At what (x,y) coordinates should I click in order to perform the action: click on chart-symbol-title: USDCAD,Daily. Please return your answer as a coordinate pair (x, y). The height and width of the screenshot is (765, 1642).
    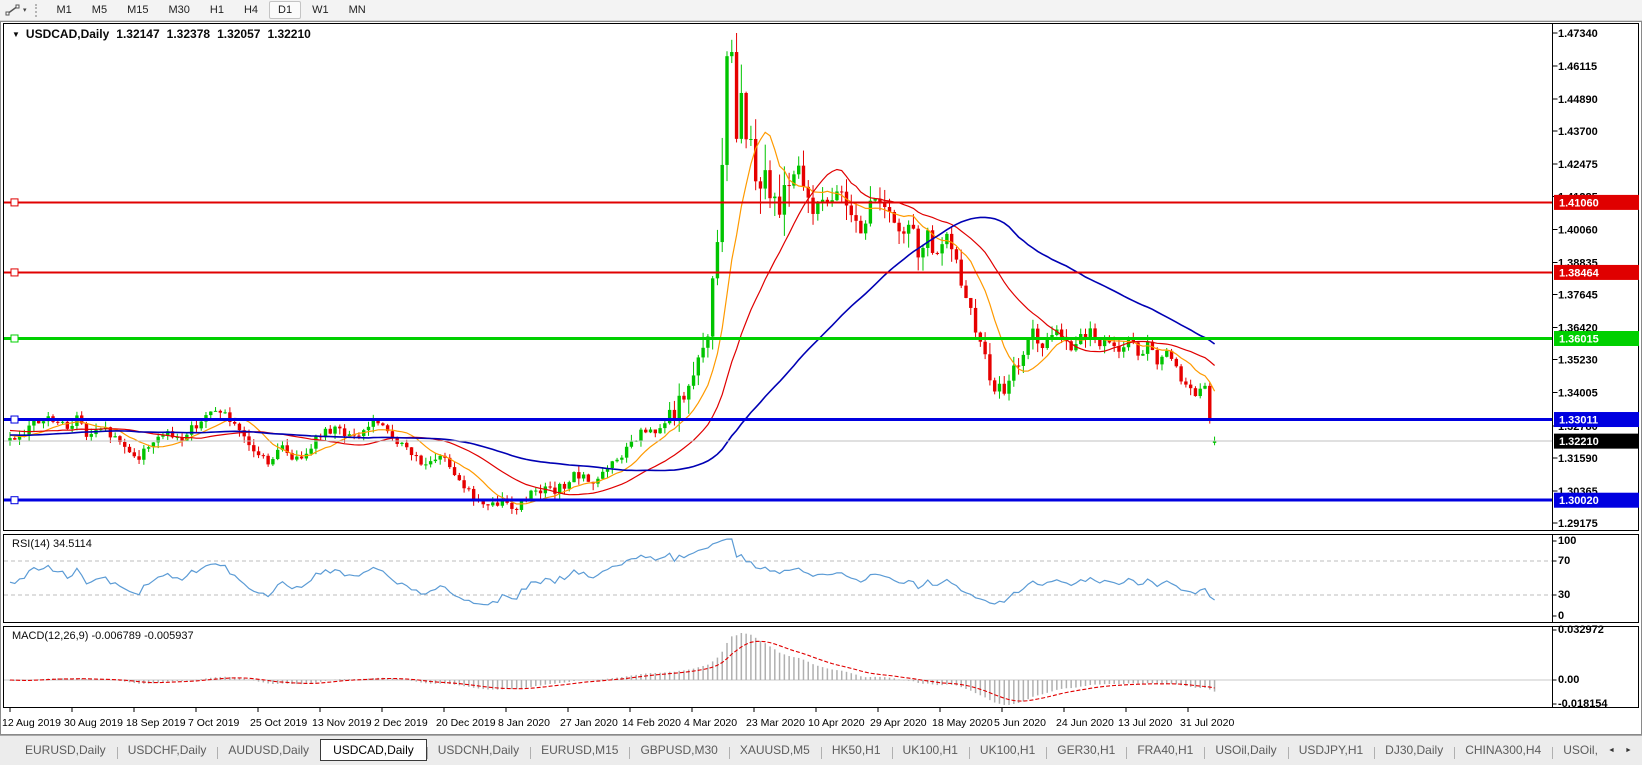
    Looking at the image, I should click on (67, 34).